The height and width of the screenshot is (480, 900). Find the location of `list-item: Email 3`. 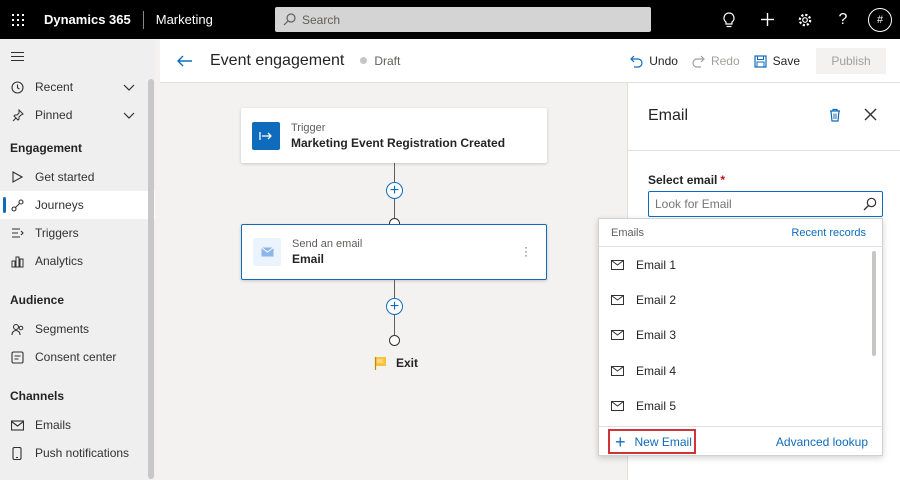

list-item: Email 3 is located at coordinates (740, 335).